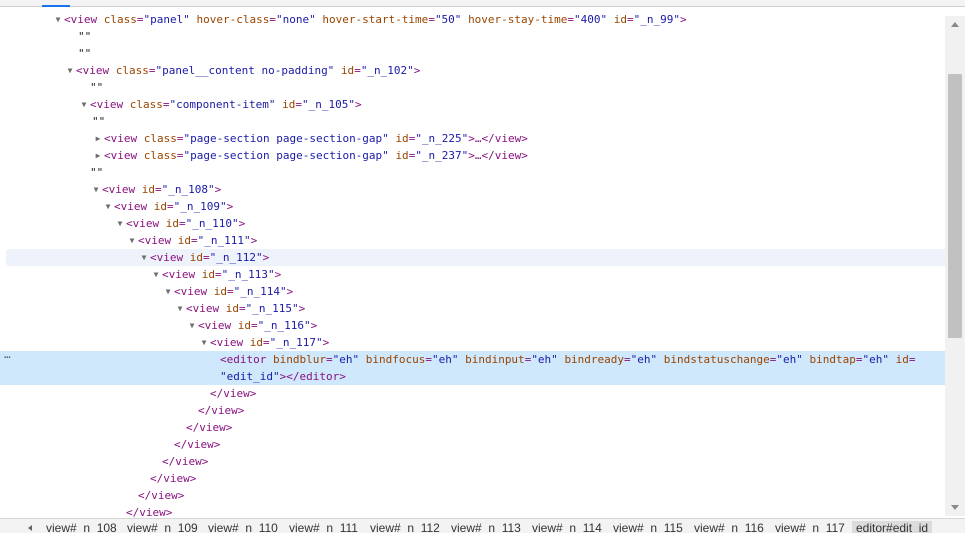  Describe the element at coordinates (264, 342) in the screenshot. I see `tree-row: ▼ <view id="_n_117">` at that location.